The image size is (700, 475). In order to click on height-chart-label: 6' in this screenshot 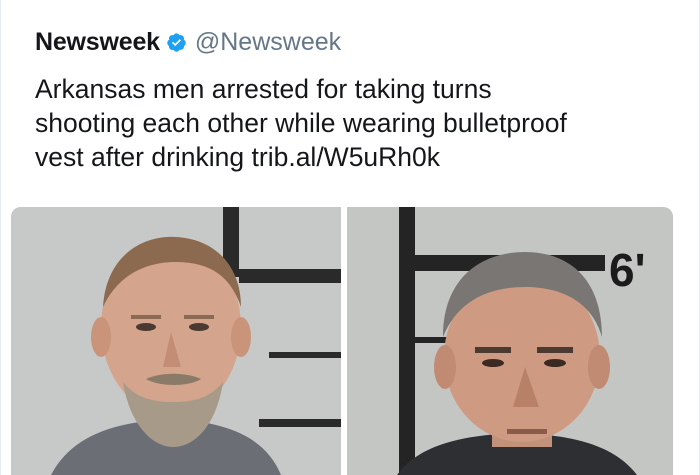, I will do `click(627, 270)`.